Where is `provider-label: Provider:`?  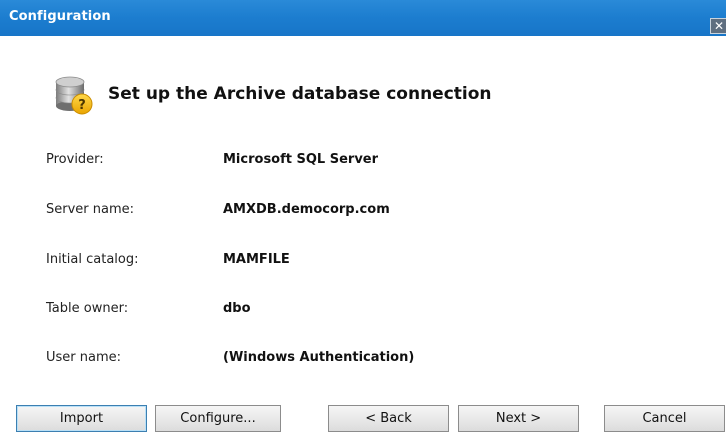
provider-label: Provider: is located at coordinates (75, 159).